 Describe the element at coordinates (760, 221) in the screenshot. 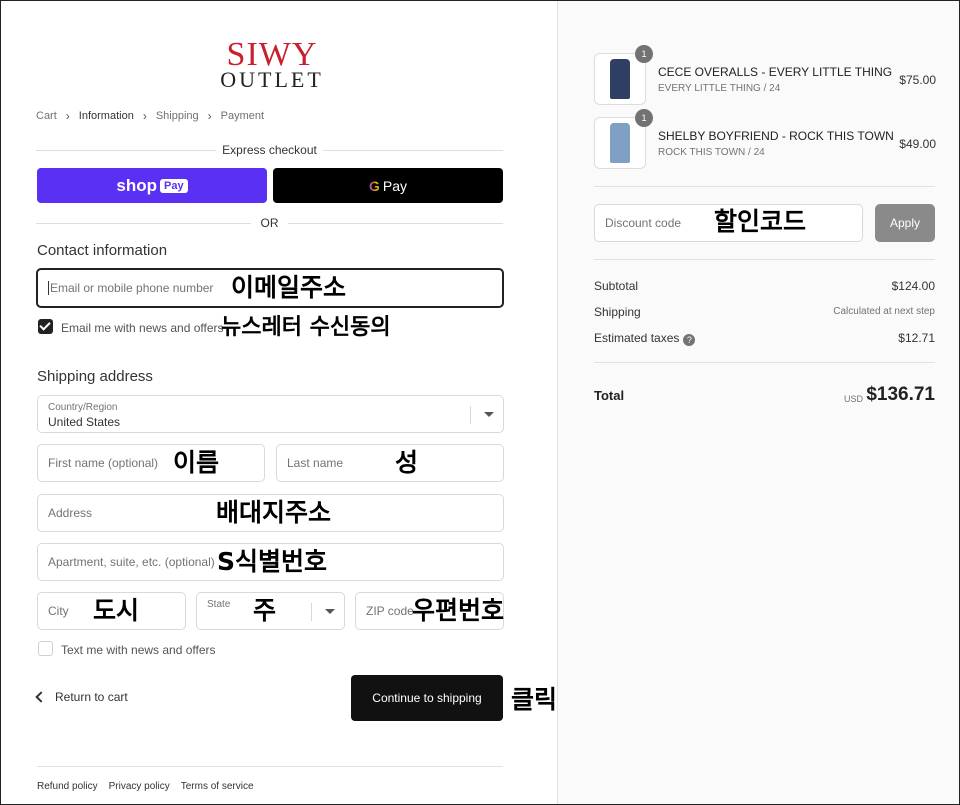

I see `discount-annotation: 할인코드` at that location.